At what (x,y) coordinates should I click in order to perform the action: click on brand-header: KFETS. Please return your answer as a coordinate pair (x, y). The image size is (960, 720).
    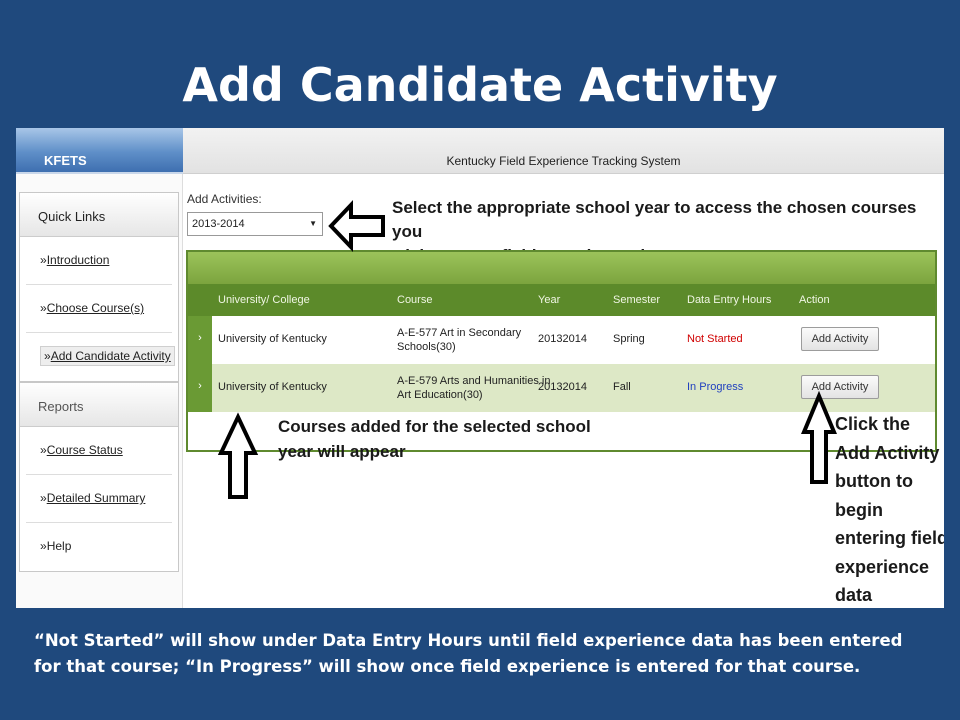
    Looking at the image, I should click on (99, 151).